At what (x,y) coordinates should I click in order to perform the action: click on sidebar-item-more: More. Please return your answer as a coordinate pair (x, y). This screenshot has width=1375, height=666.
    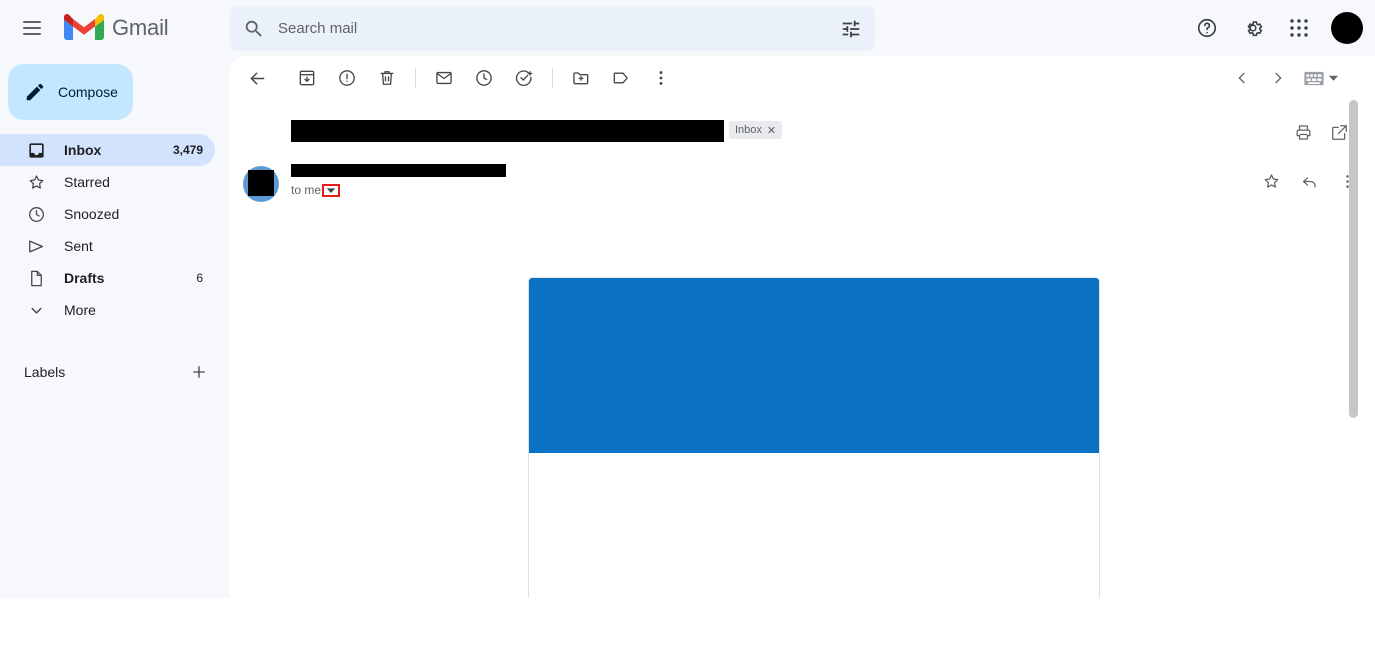
    Looking at the image, I should click on (107, 310).